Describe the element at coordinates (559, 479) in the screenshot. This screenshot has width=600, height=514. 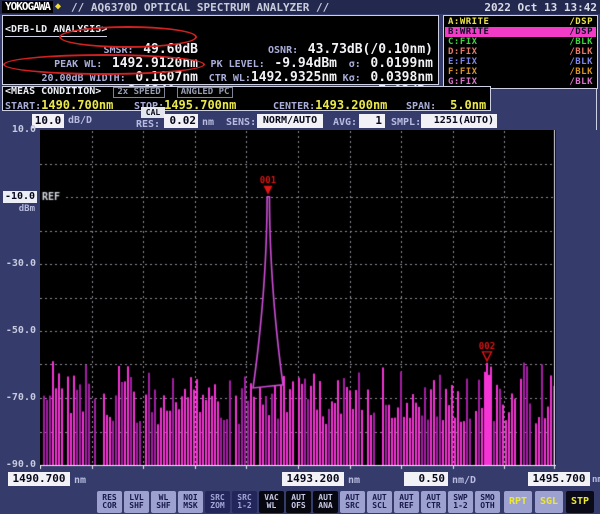
I see `xaxis-stop-field: 1495.700` at that location.